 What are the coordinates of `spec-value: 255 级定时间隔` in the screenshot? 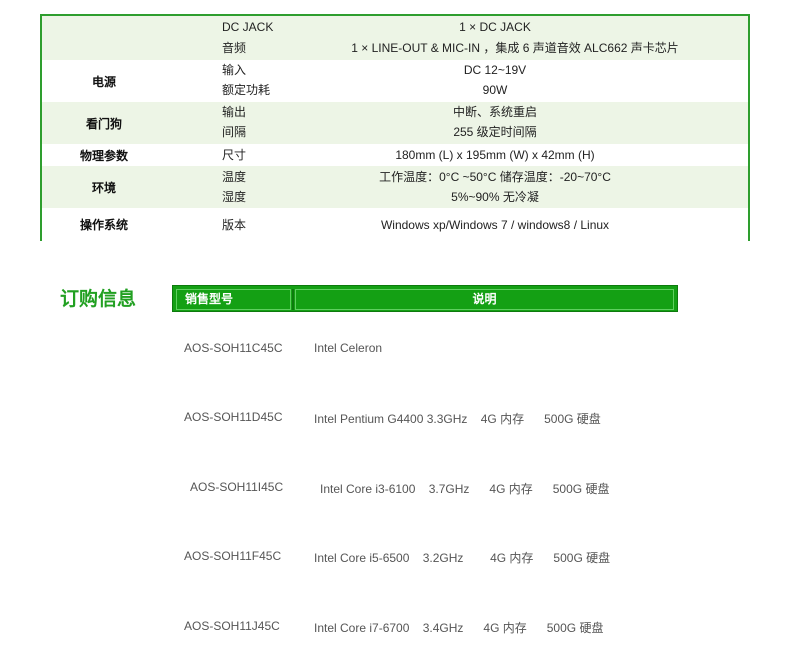 It's located at (495, 132).